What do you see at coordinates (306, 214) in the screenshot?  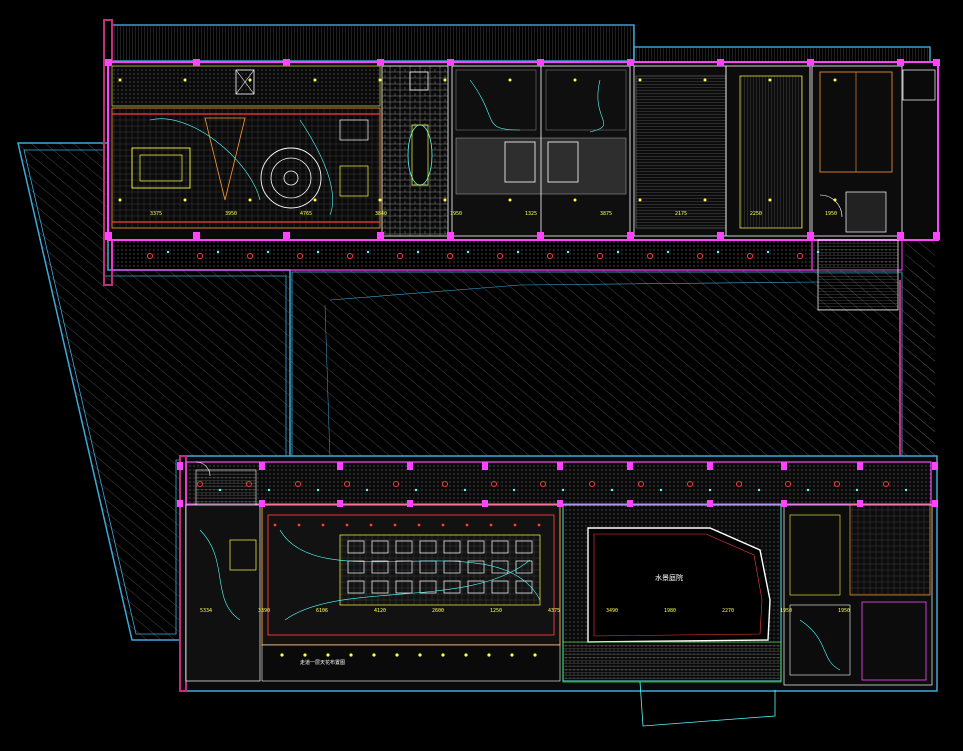 I see `dimension-label: 4765` at bounding box center [306, 214].